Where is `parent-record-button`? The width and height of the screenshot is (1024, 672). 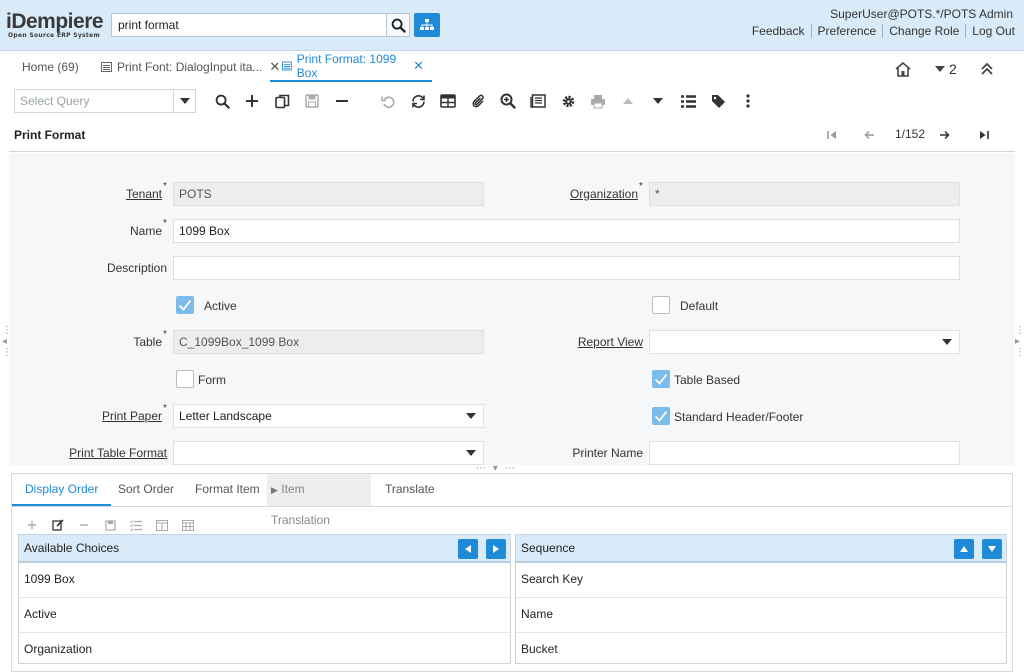
parent-record-button is located at coordinates (628, 101).